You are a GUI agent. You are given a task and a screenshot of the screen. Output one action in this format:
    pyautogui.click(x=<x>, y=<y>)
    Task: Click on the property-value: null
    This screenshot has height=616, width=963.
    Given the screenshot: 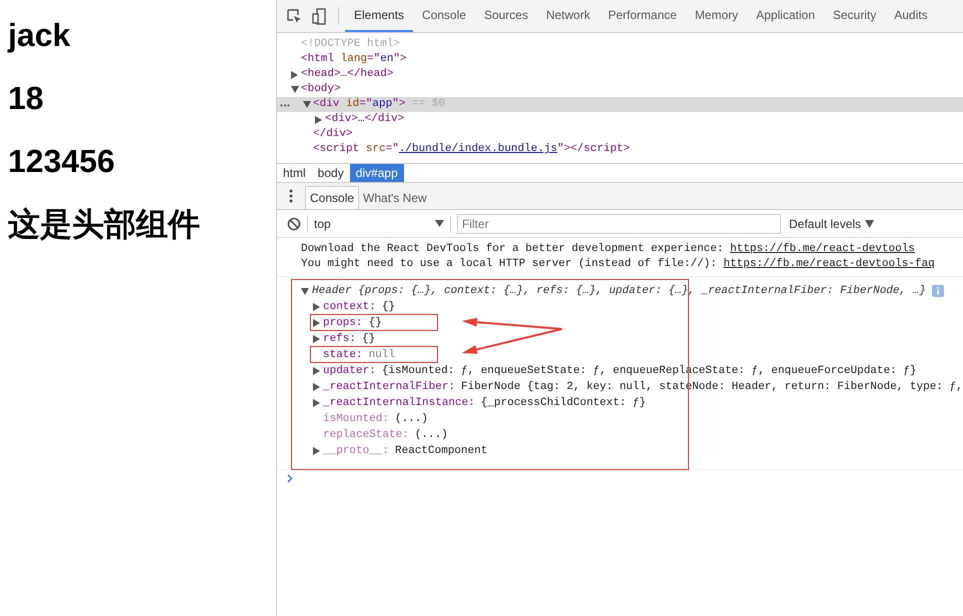 What is the action you would take?
    pyautogui.click(x=382, y=355)
    